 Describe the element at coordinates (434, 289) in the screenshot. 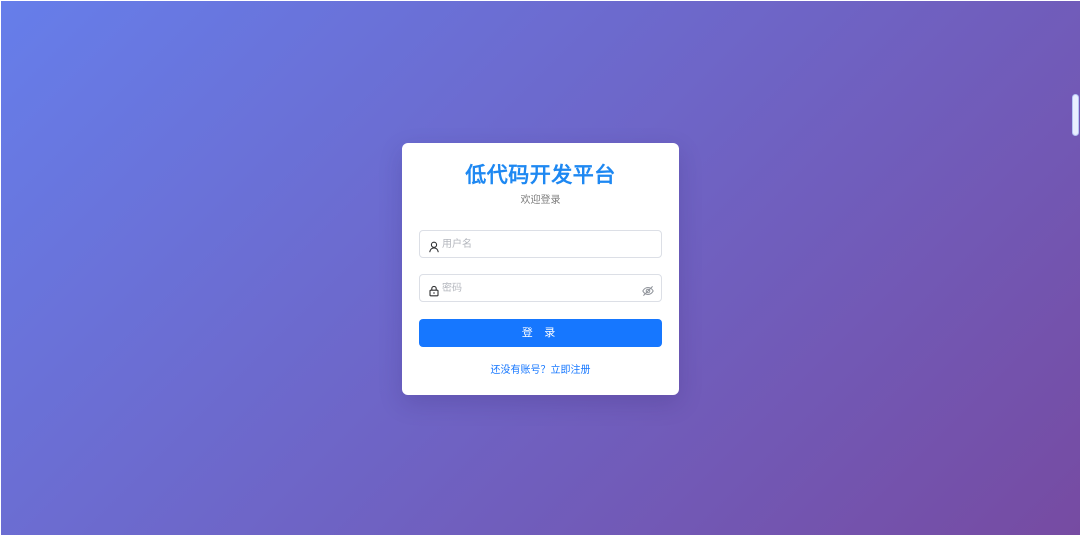

I see `lock-icon` at that location.